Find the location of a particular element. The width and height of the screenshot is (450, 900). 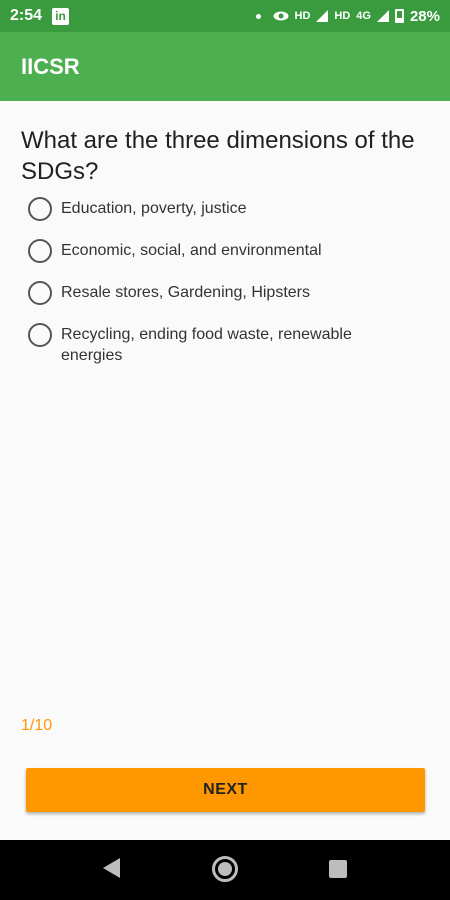

network-label: 4G is located at coordinates (363, 16).